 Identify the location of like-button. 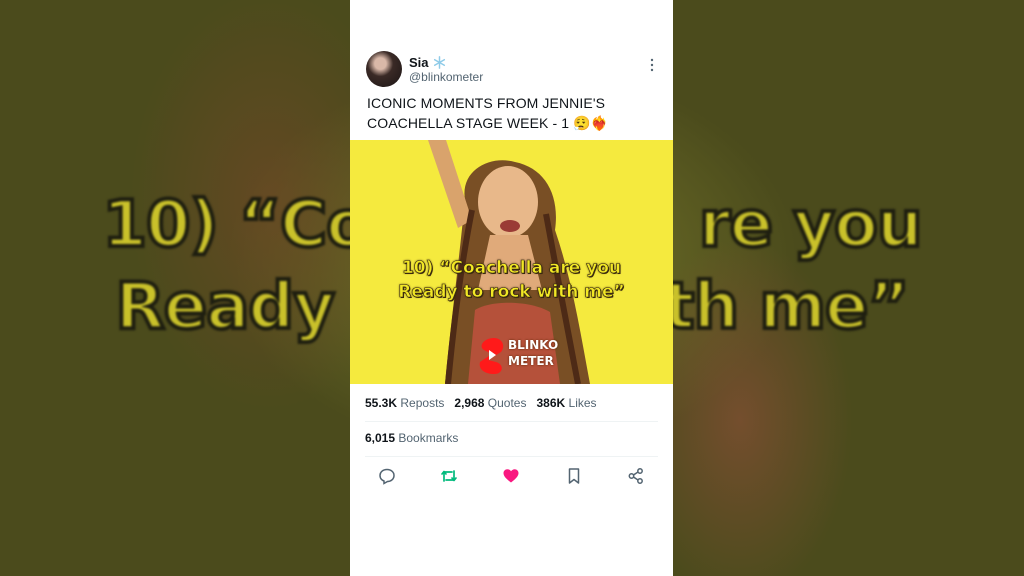
(511, 476).